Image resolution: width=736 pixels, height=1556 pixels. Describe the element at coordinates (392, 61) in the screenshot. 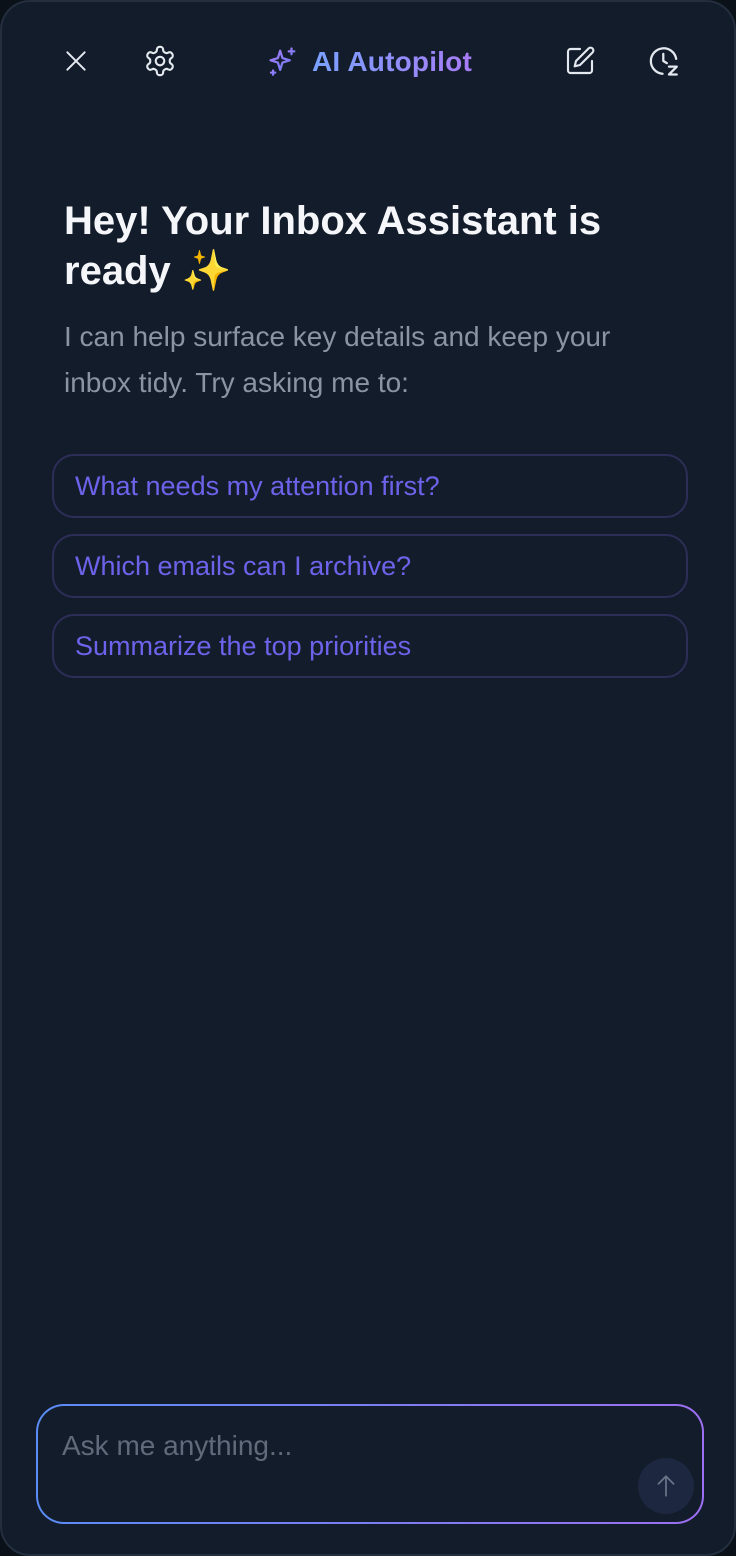

I see `app-title: AI Autopilot` at that location.